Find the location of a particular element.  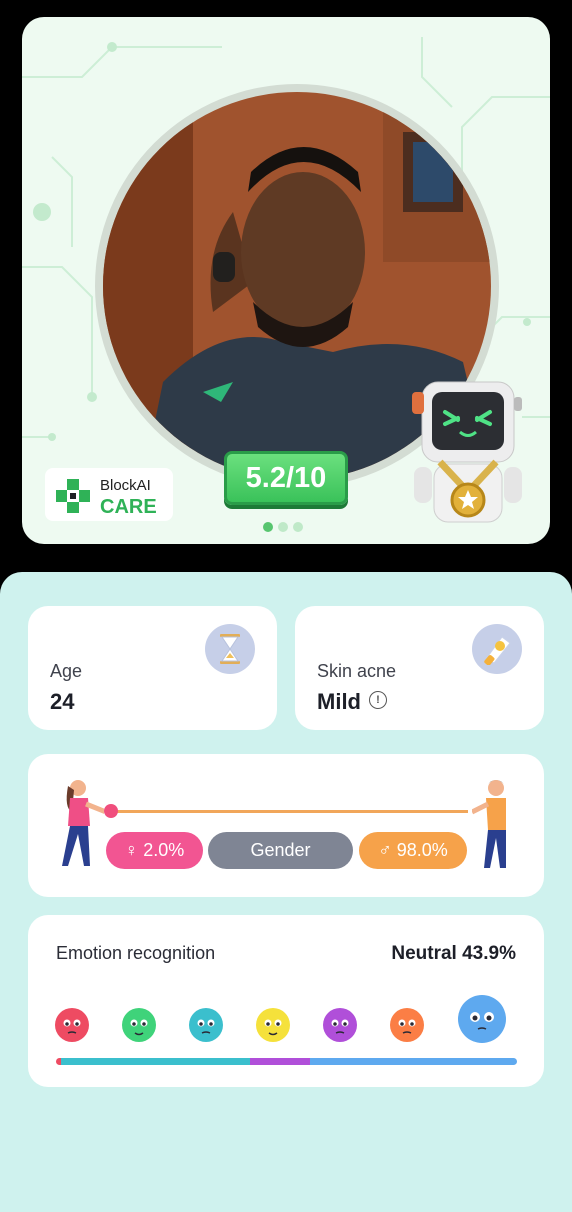

emotion-distribution-bar is located at coordinates (286, 1061).